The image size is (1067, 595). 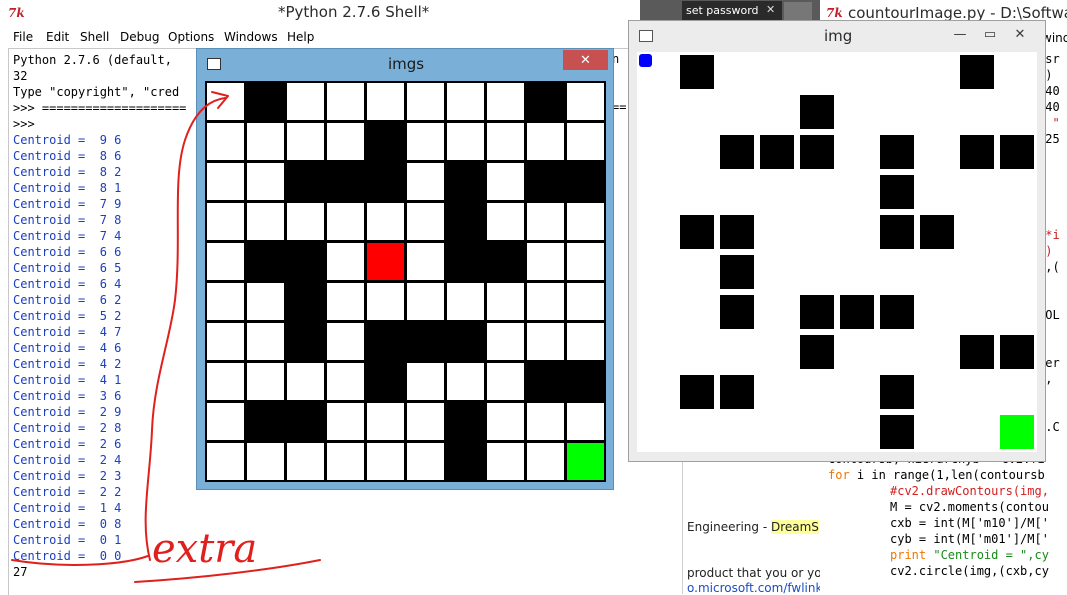 What do you see at coordinates (80, 560) in the screenshot?
I see `annotation-underline` at bounding box center [80, 560].